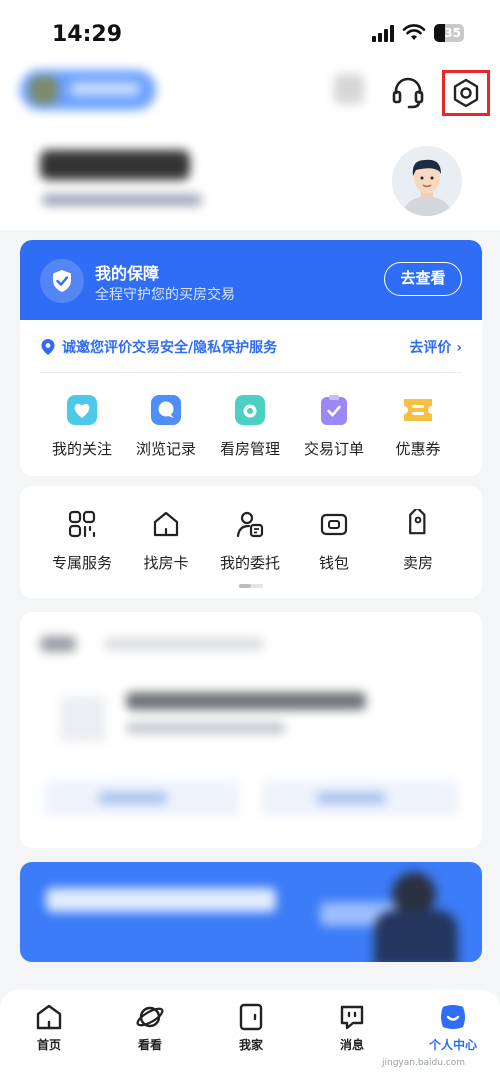 The width and height of the screenshot is (500, 1078). I want to click on protection-banner: 我的保障 全程守护您的买房交易 去查看, so click(251, 280).